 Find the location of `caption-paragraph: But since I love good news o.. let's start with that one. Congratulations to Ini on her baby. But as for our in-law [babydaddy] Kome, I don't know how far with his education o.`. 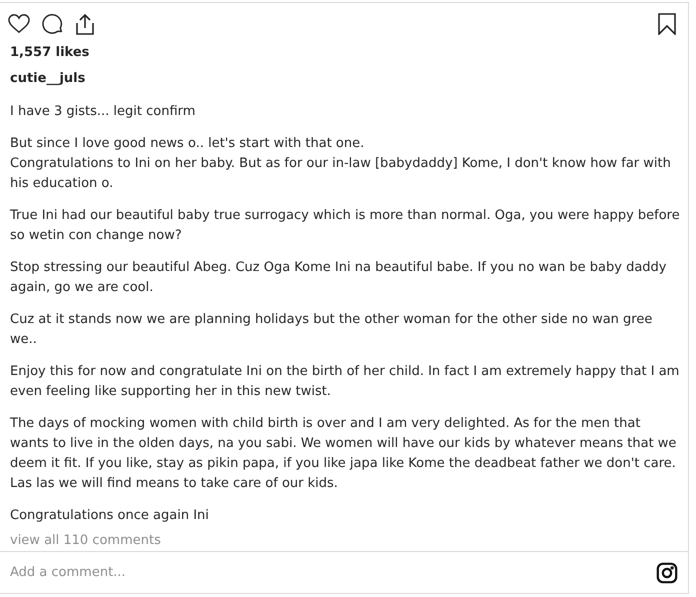

caption-paragraph: But since I love good news o.. let's start with that one. Congratulations to Ini on her baby. But as for our in-law [babydaddy] Kome, I don't know how far with his education o. is located at coordinates (341, 164).